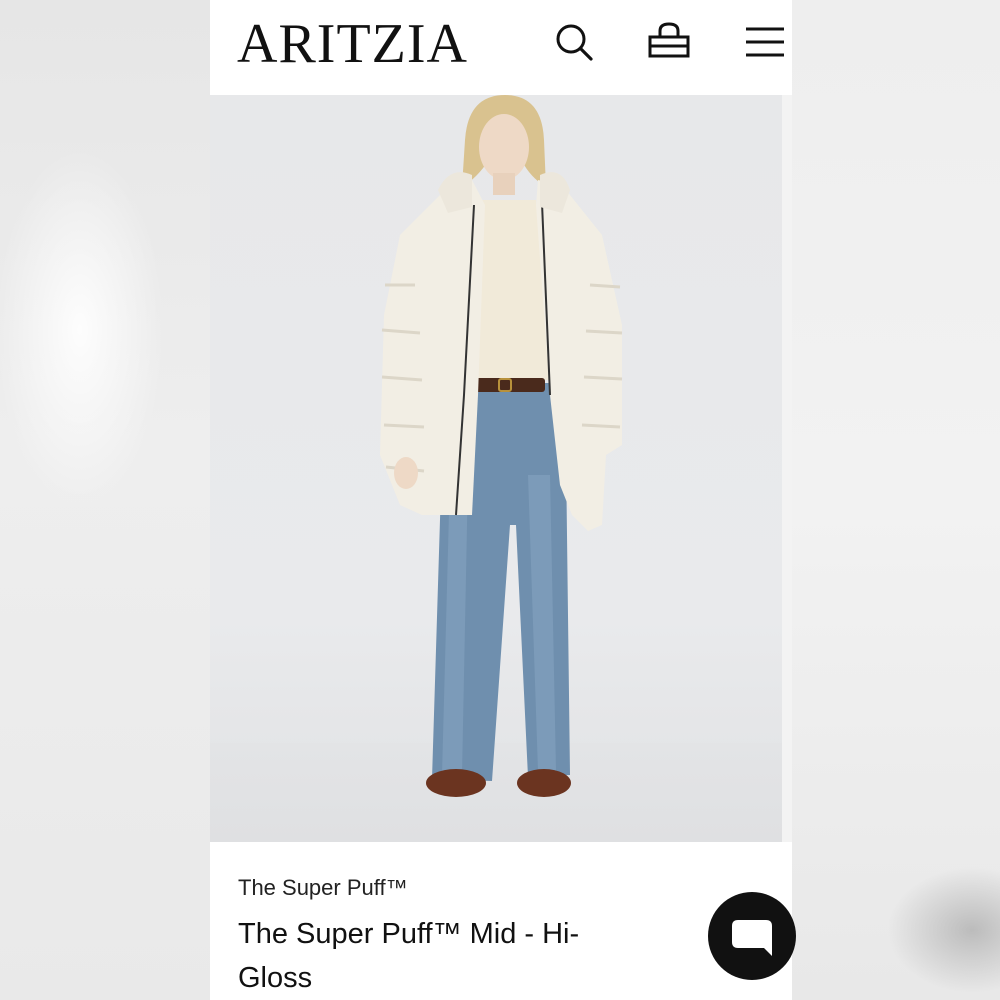  I want to click on aritzia-logo: ARITZIA, so click(352, 44).